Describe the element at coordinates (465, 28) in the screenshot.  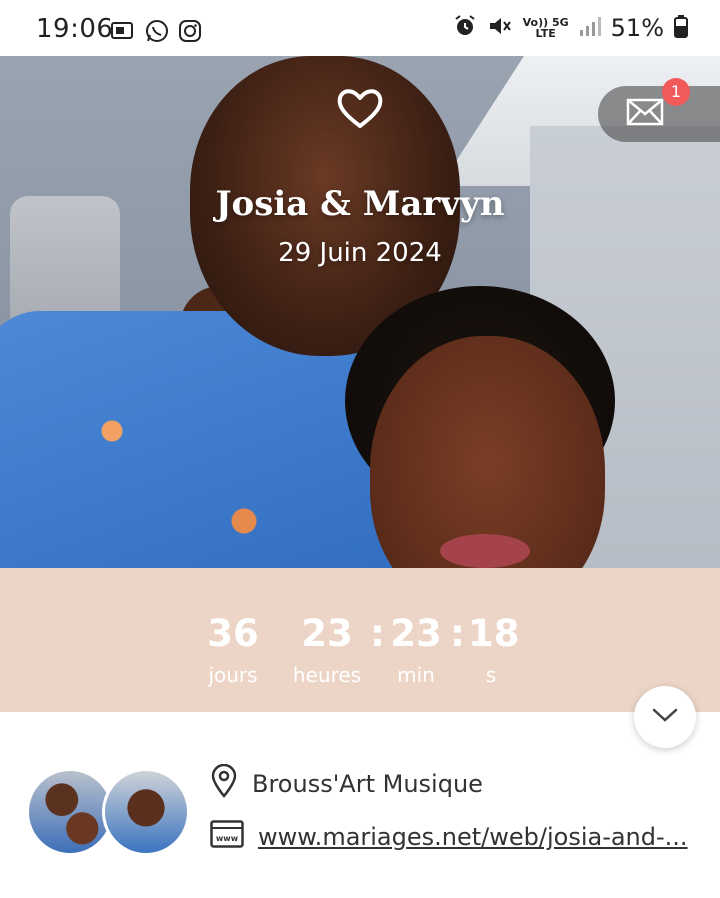
I see `alarm-icon` at that location.